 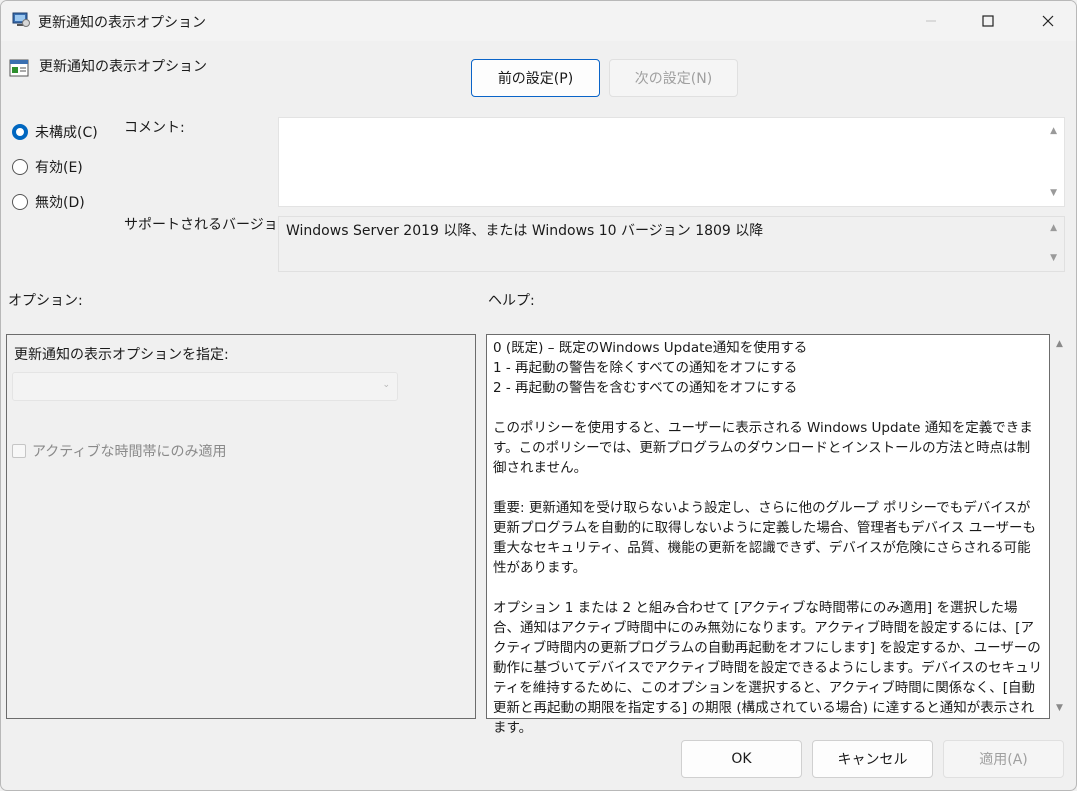 I want to click on radio-disabled: 無効(D), so click(x=48, y=202).